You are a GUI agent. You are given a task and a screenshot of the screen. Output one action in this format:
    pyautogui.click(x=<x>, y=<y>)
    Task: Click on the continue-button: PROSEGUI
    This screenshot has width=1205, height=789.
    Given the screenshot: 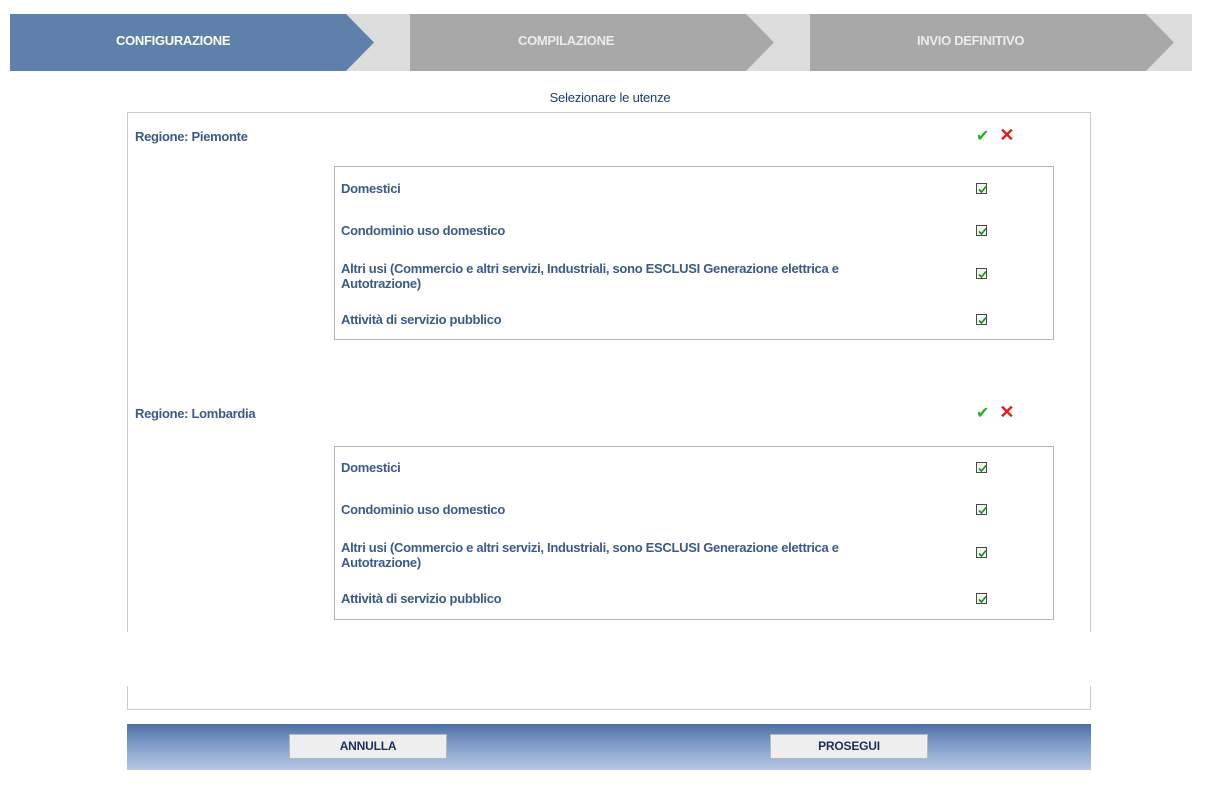 What is the action you would take?
    pyautogui.click(x=849, y=746)
    